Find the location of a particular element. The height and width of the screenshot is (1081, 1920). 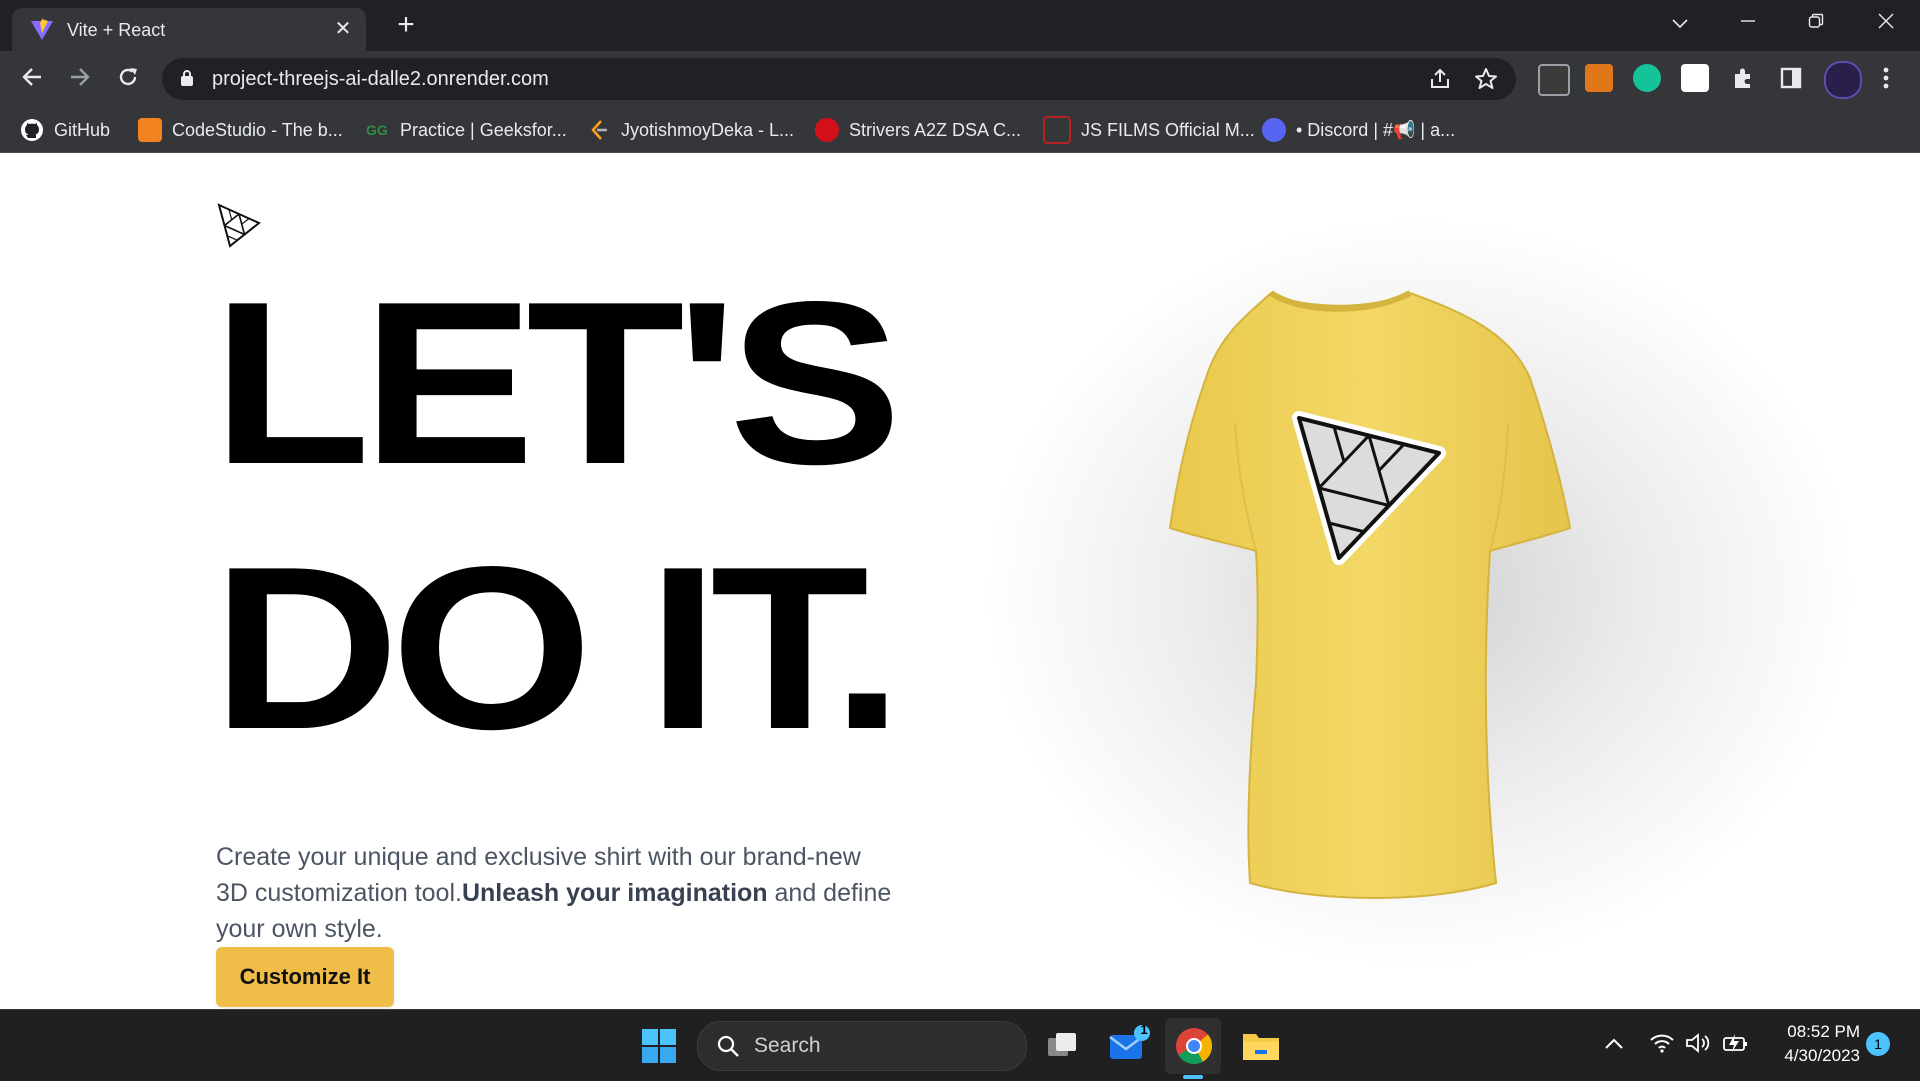

tab-title: Vite + React is located at coordinates (116, 30).